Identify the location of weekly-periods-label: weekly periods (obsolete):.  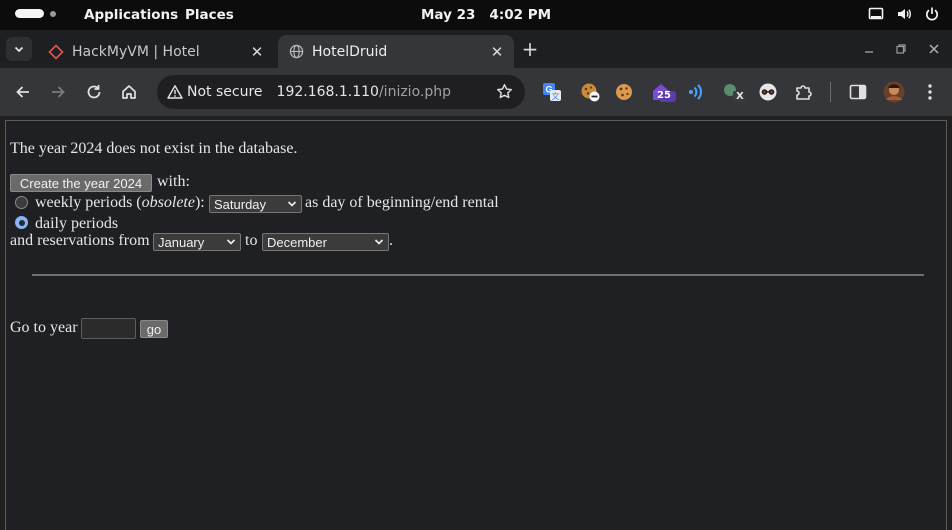
(120, 203).